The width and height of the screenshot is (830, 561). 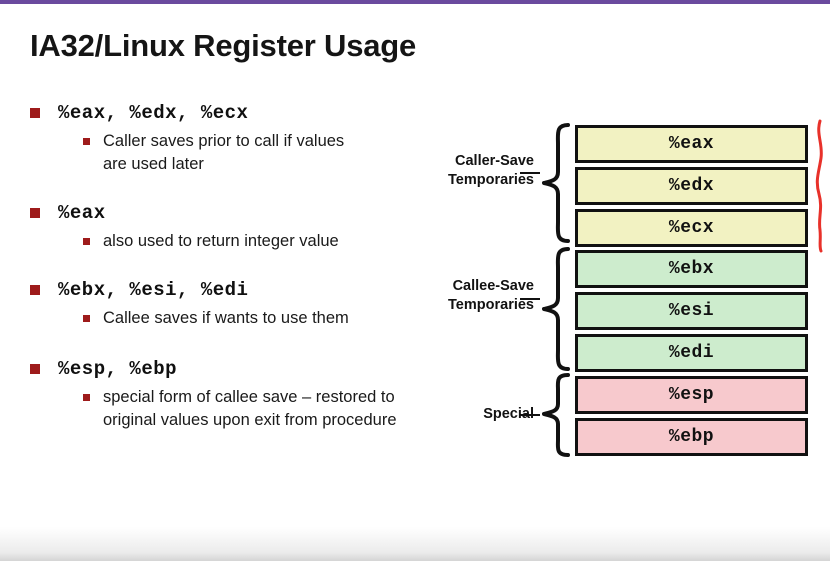 What do you see at coordinates (118, 369) in the screenshot?
I see `bullet-heading-text: %esp, %ebp` at bounding box center [118, 369].